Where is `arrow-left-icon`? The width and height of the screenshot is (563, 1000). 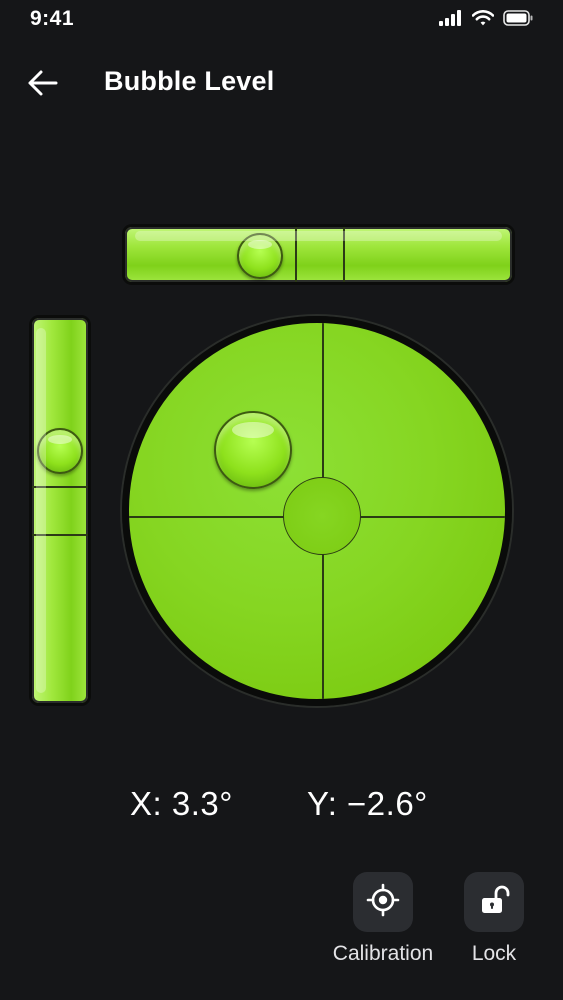 arrow-left-icon is located at coordinates (43, 88).